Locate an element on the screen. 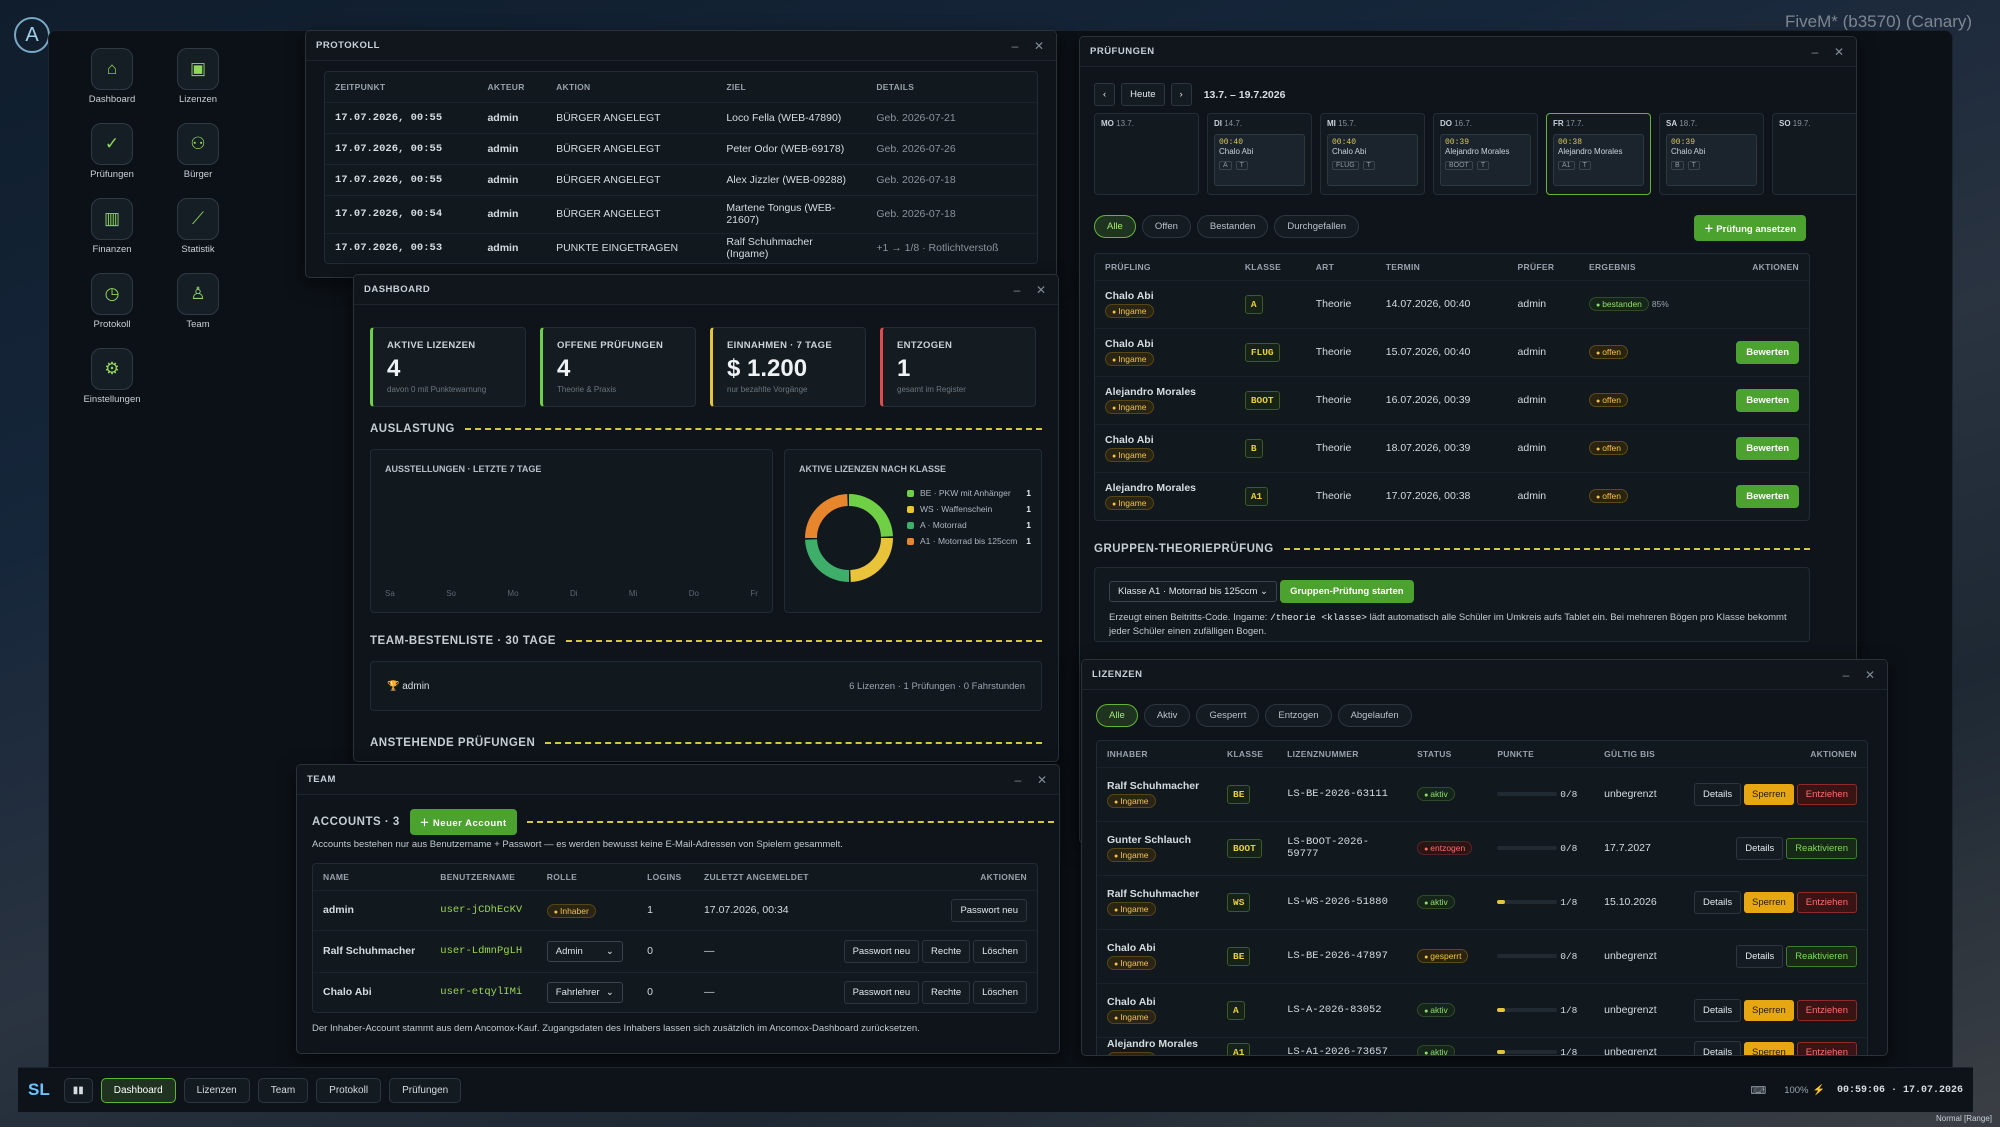 The height and width of the screenshot is (1127, 2000). calendar-event: 00:40 Chalo Abi FLUG T is located at coordinates (1372, 160).